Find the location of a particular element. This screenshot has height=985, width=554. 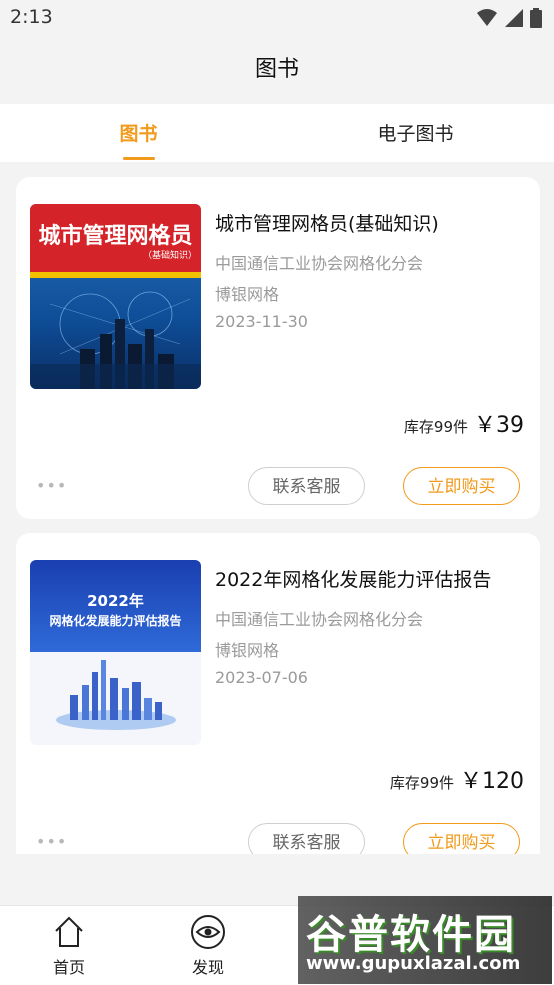

home-icon is located at coordinates (69, 931).